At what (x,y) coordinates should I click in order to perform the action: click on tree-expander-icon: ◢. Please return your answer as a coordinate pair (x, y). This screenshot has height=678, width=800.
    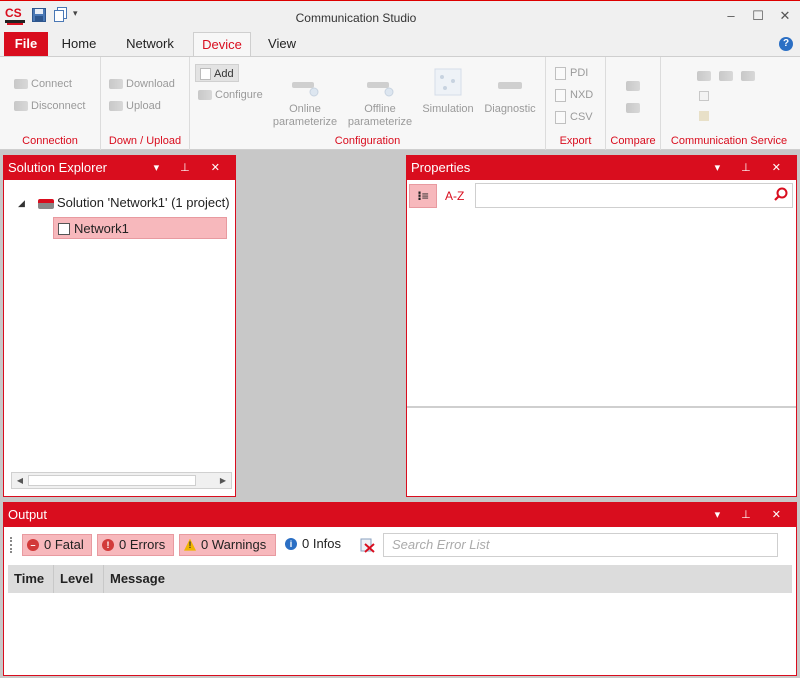
    Looking at the image, I should click on (21, 203).